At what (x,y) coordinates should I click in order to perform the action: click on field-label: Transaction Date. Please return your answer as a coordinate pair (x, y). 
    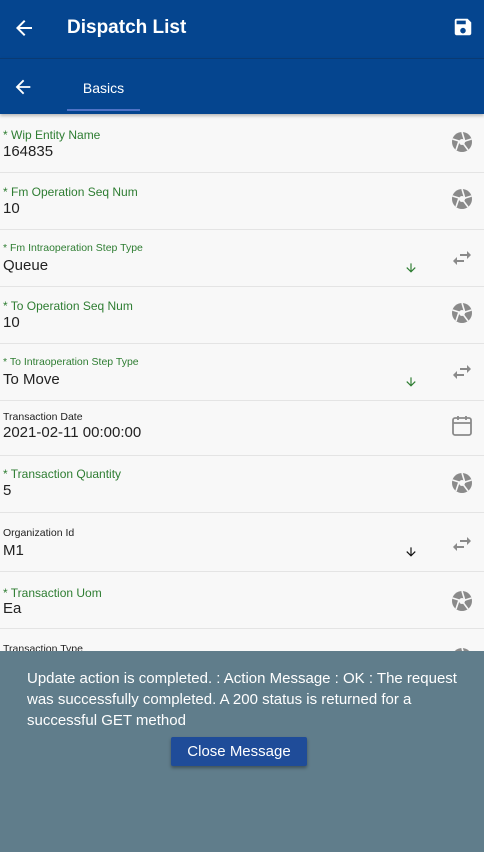
    Looking at the image, I should click on (43, 417).